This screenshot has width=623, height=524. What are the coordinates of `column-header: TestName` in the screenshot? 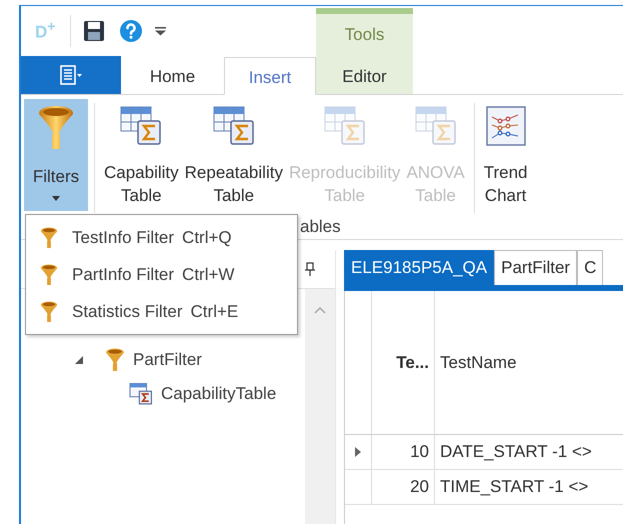 It's located at (478, 362).